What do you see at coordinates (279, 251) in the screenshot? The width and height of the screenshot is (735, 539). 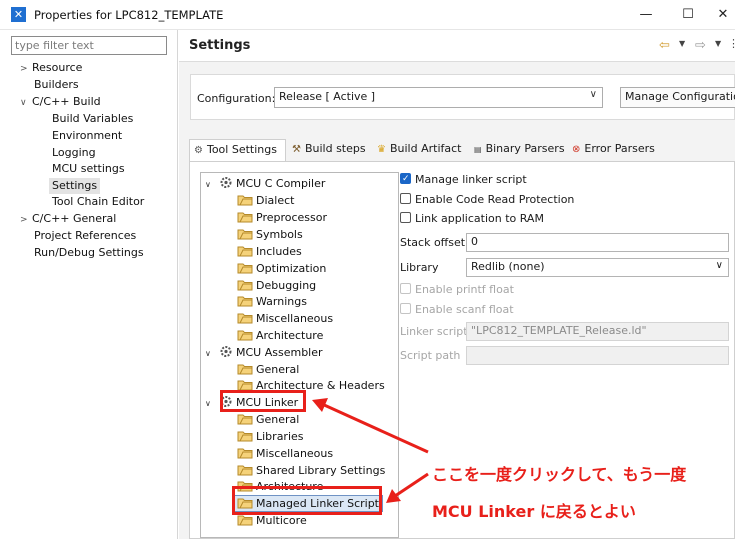 I see `tree-item-label: Includes` at bounding box center [279, 251].